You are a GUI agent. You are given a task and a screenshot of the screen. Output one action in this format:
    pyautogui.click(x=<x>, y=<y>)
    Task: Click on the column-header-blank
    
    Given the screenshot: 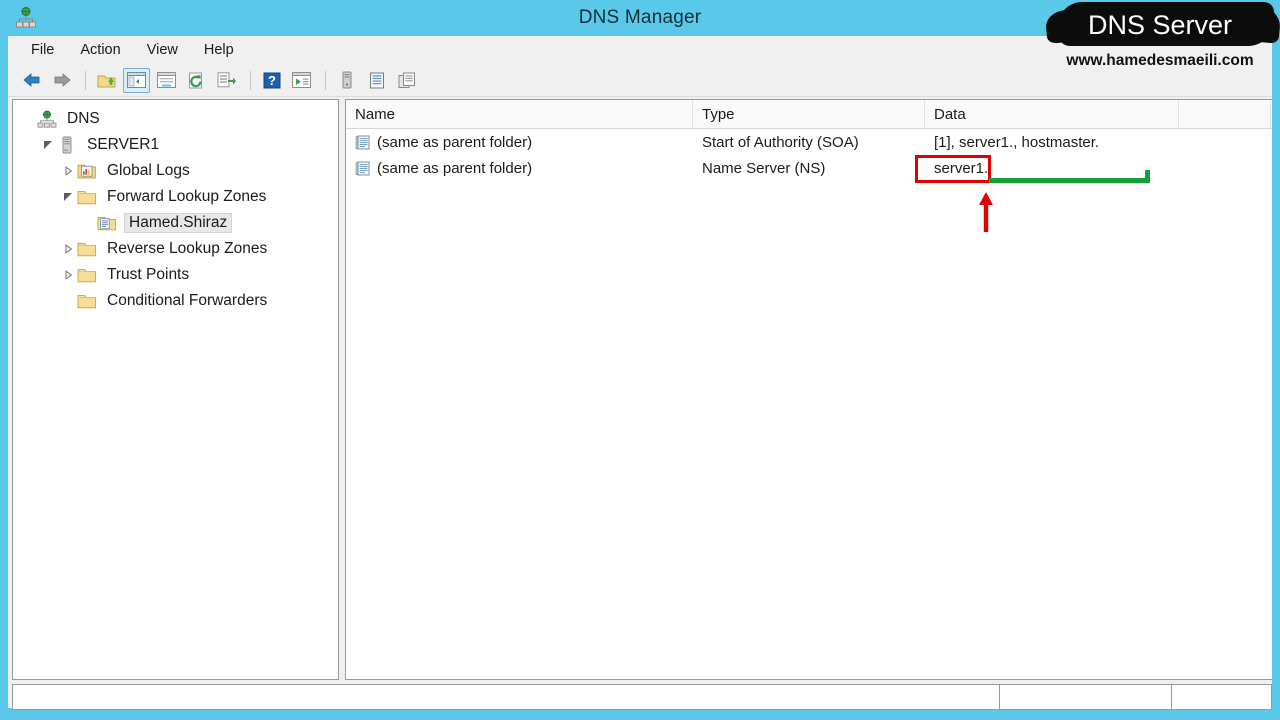 What is the action you would take?
    pyautogui.click(x=1225, y=114)
    